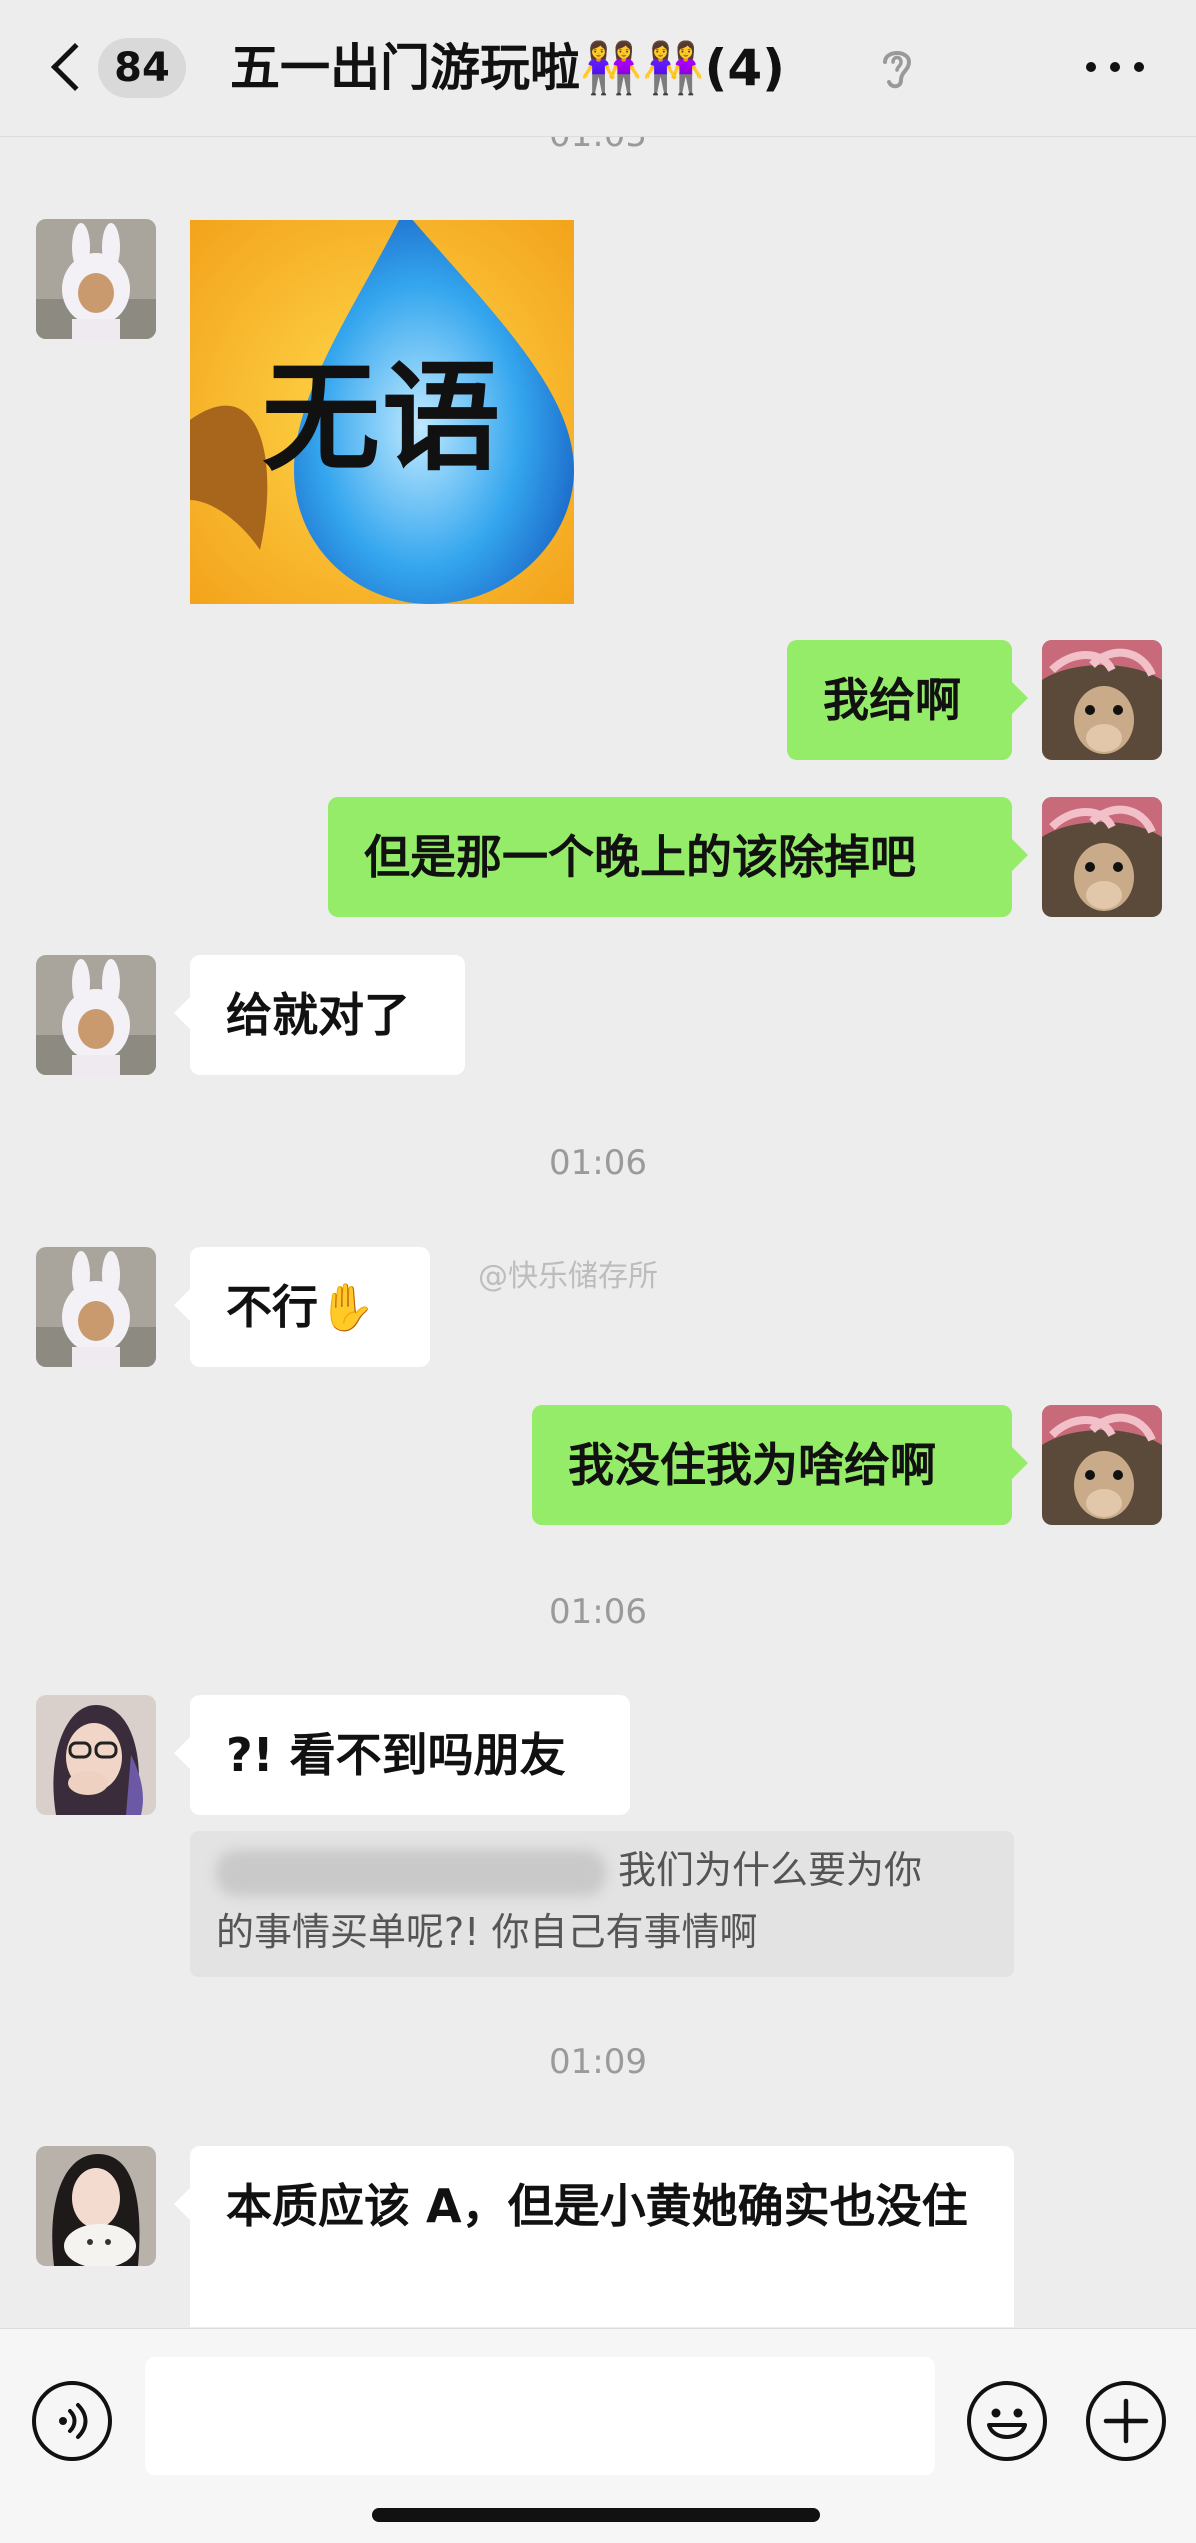  What do you see at coordinates (596, 2515) in the screenshot?
I see `home-indicator` at bounding box center [596, 2515].